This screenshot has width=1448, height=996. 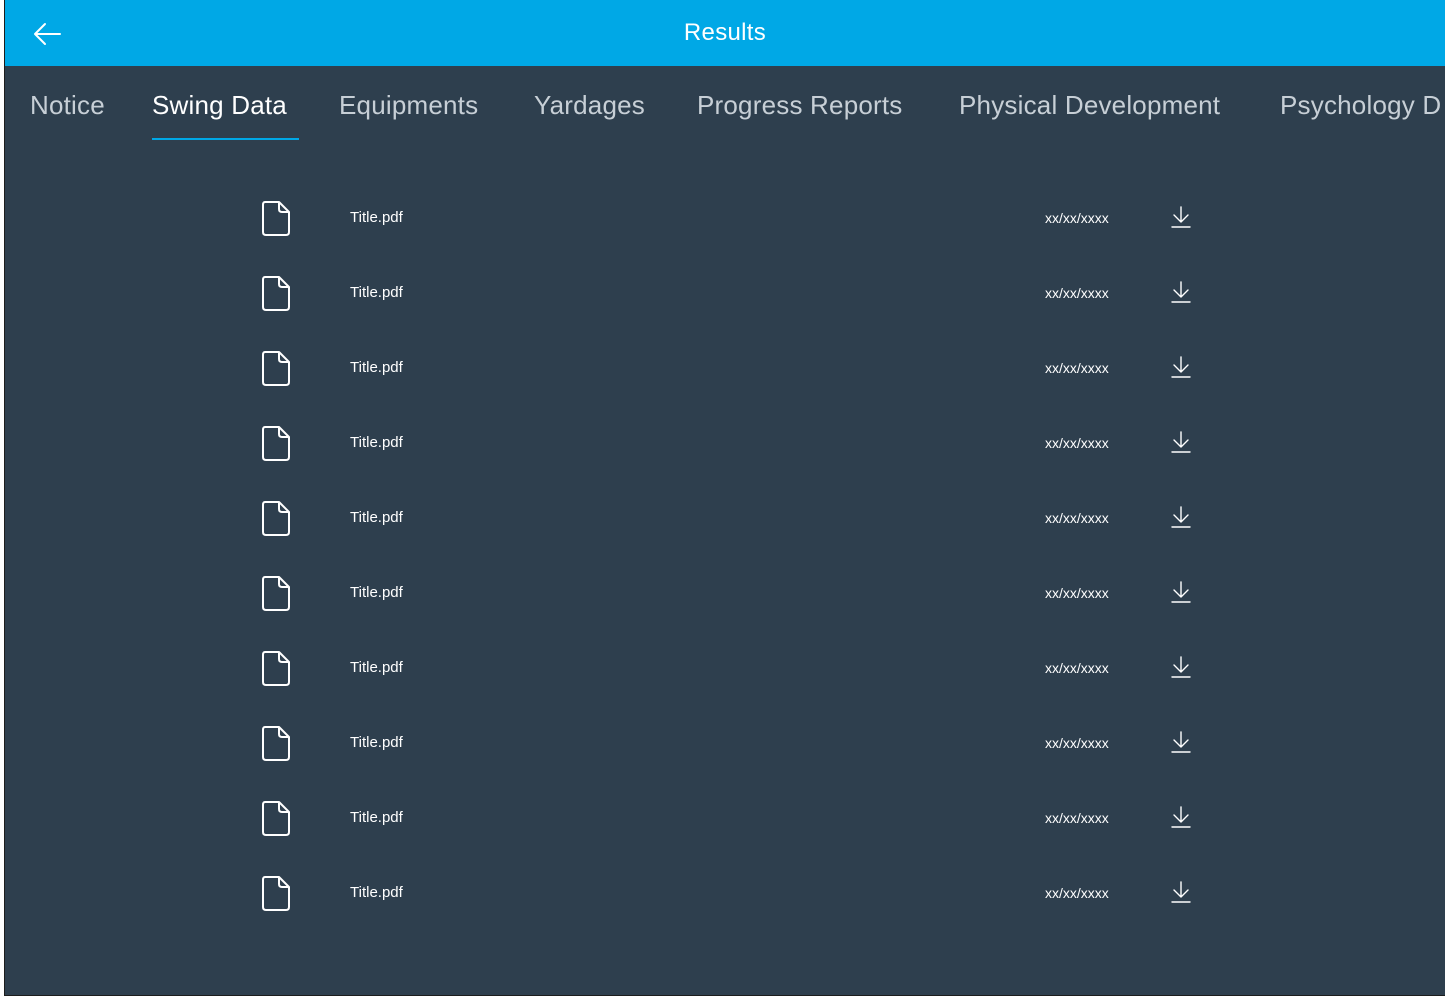 I want to click on tab-physical-development: Physical Development, so click(x=1089, y=105).